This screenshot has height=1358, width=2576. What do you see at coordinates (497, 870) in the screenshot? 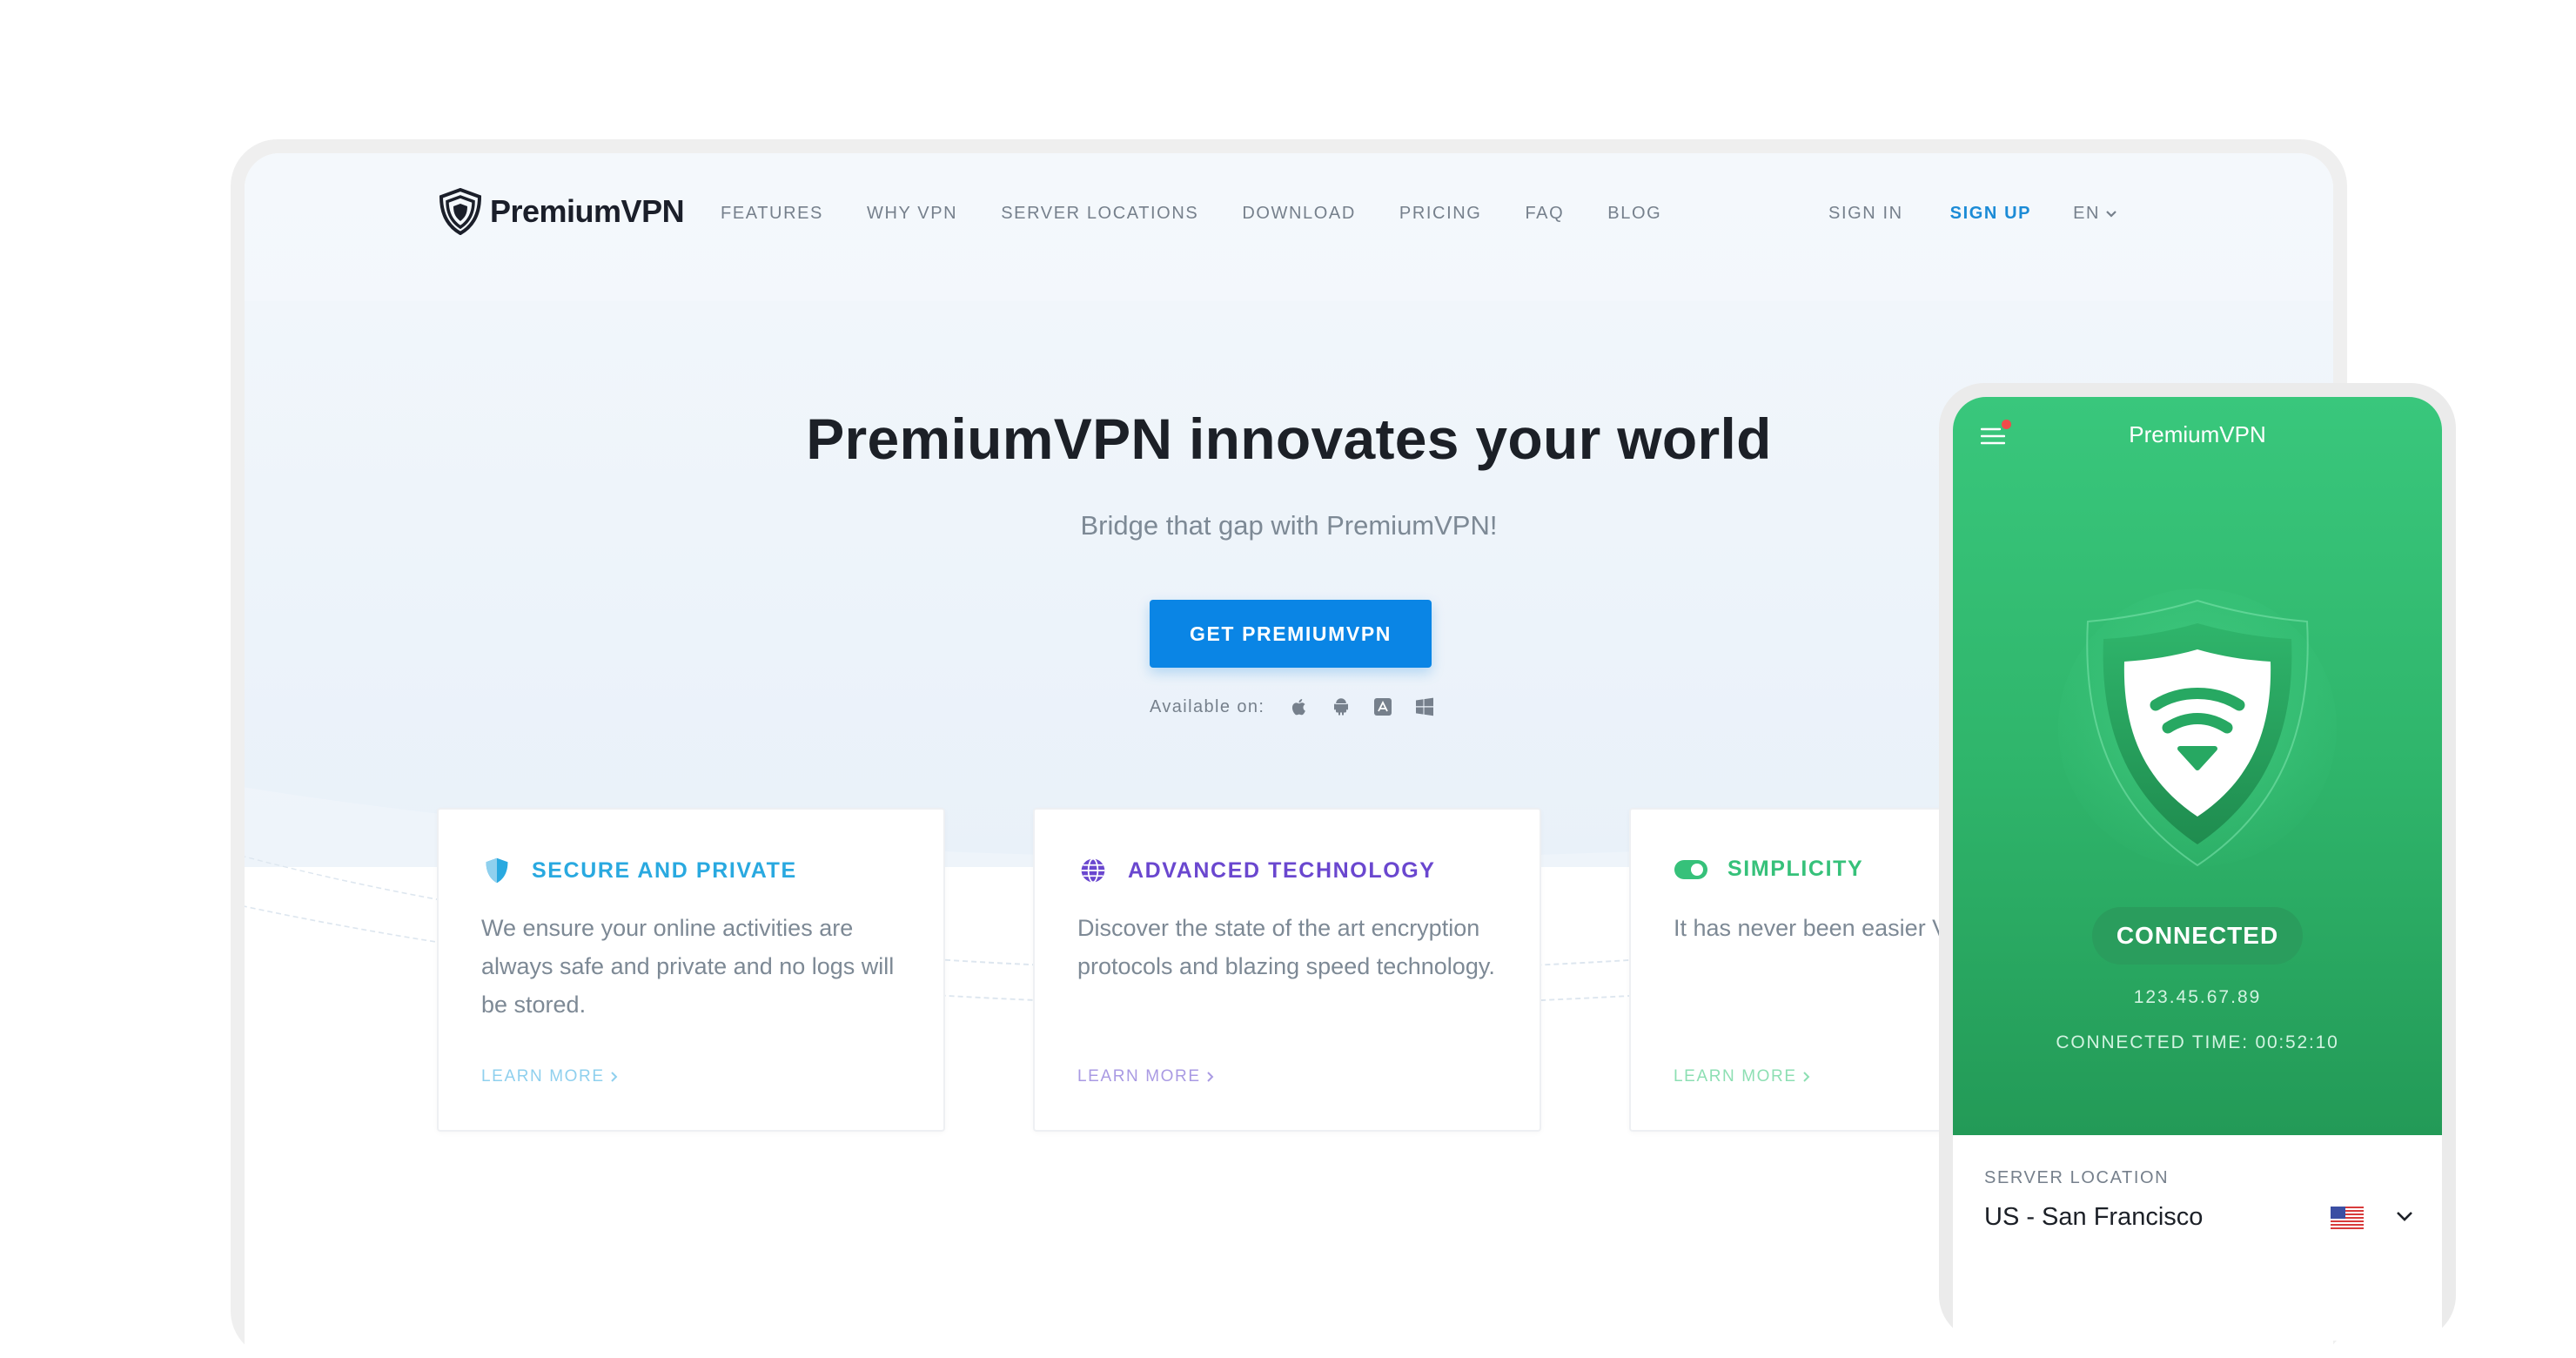
I see `shield-icon` at bounding box center [497, 870].